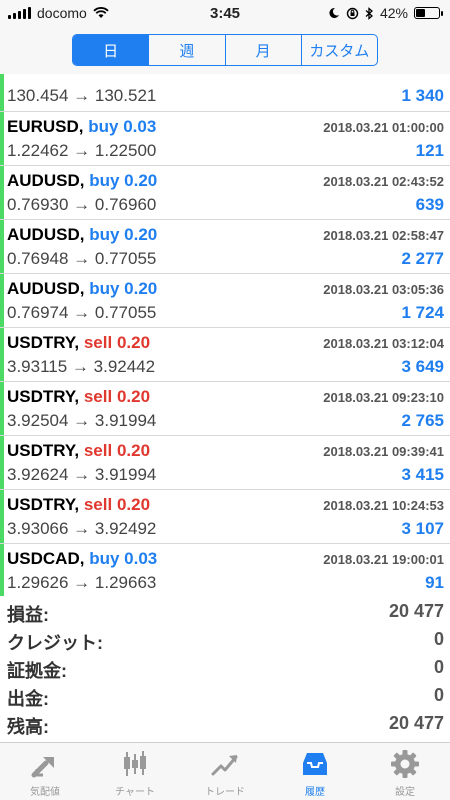  I want to click on trade-profit: 3 415, so click(422, 474).